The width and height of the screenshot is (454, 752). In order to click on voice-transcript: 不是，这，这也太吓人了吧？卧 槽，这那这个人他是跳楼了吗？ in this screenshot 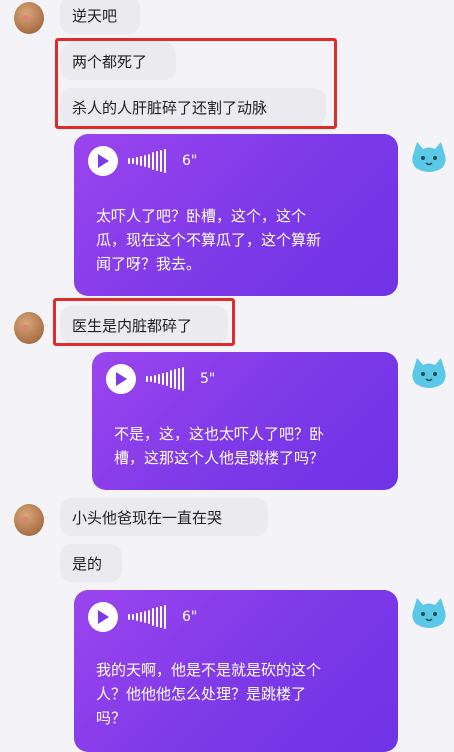, I will do `click(219, 446)`.